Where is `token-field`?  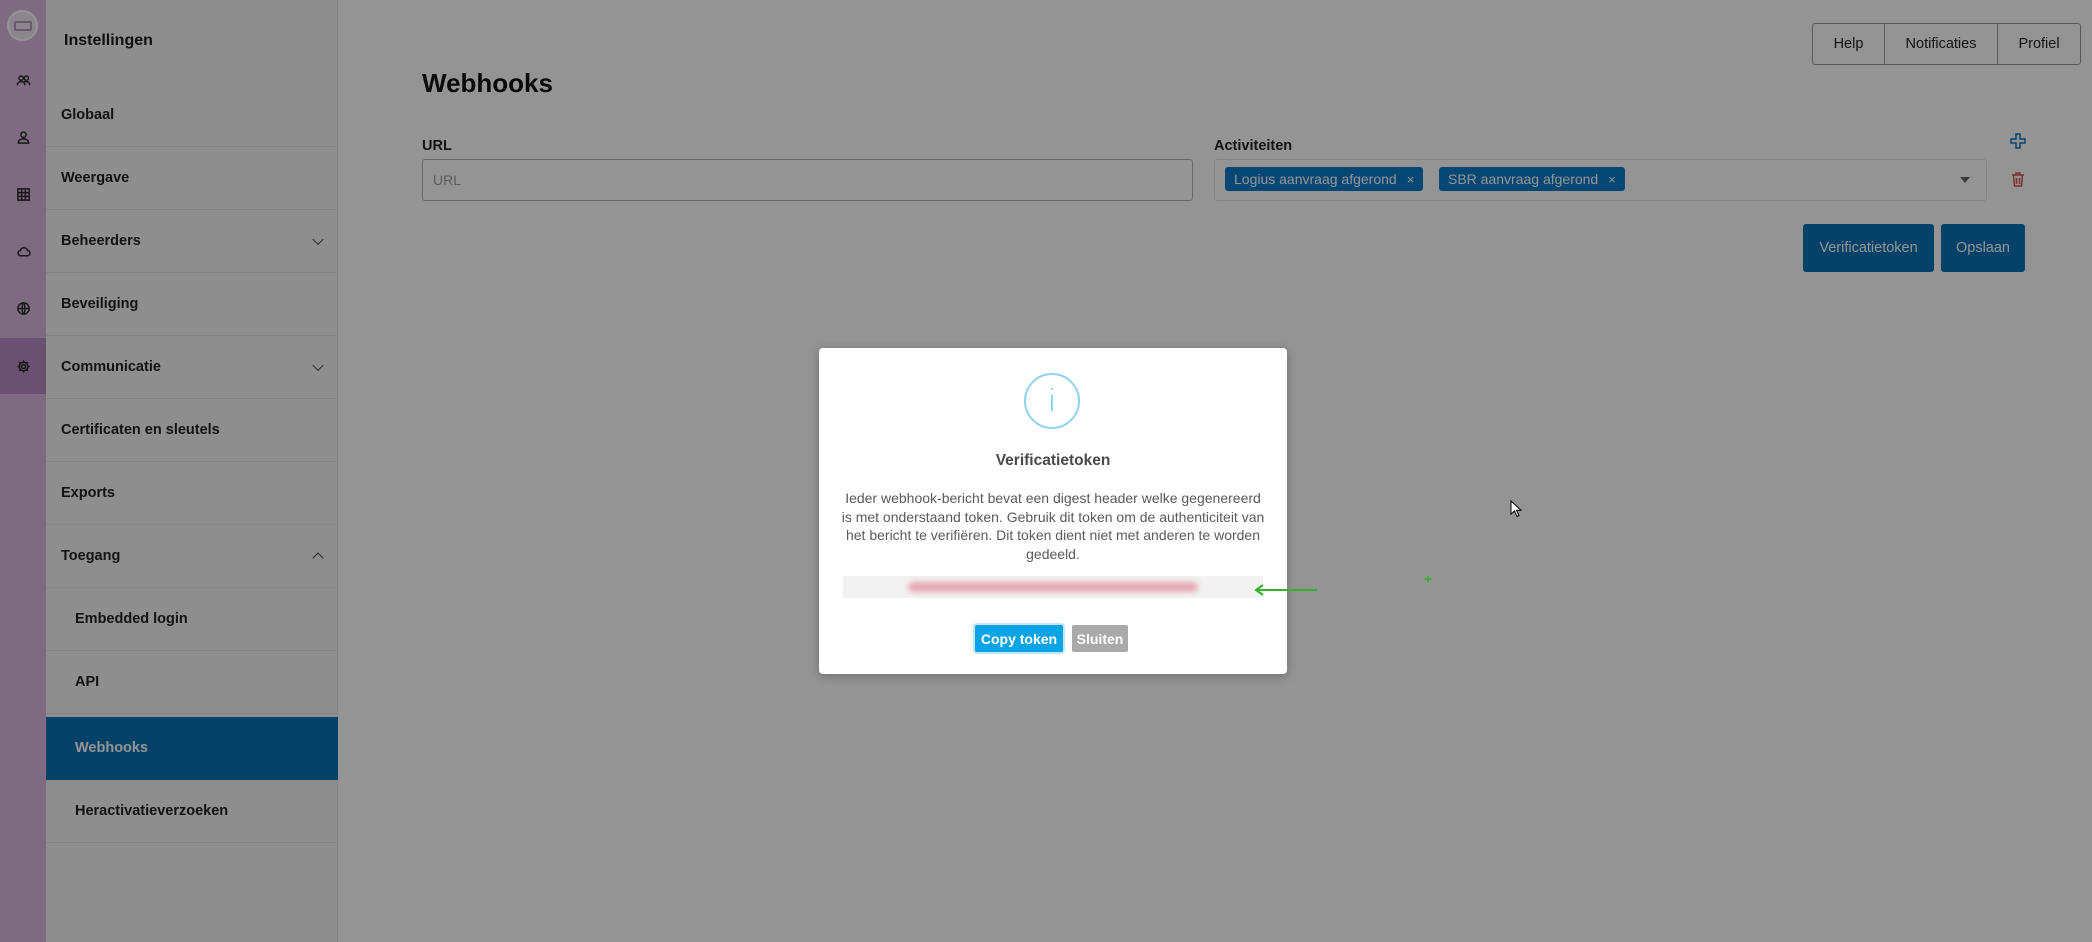
token-field is located at coordinates (1053, 587).